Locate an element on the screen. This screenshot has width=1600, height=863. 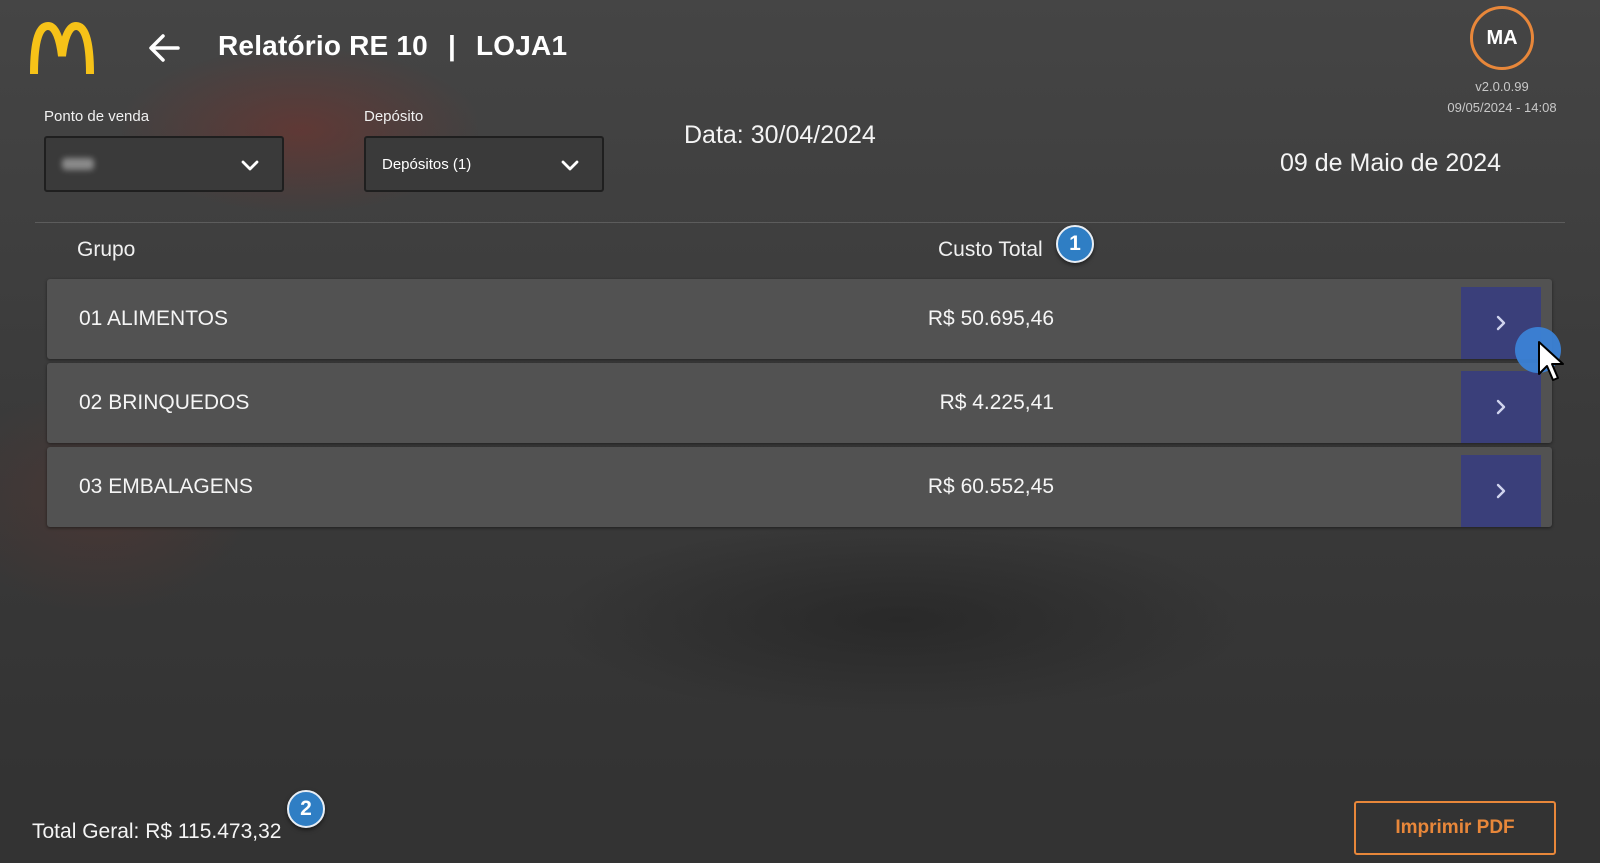
row-cost: R$ 4.225,41 is located at coordinates (996, 402).